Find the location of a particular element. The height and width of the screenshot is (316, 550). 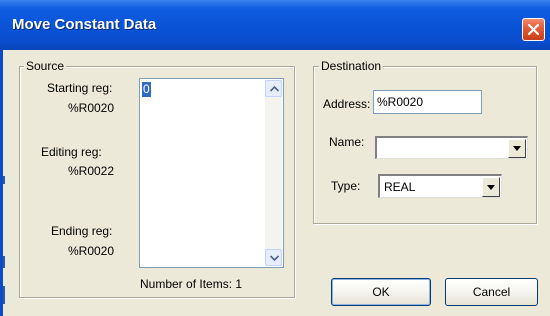

scroll-down-button is located at coordinates (273, 257).